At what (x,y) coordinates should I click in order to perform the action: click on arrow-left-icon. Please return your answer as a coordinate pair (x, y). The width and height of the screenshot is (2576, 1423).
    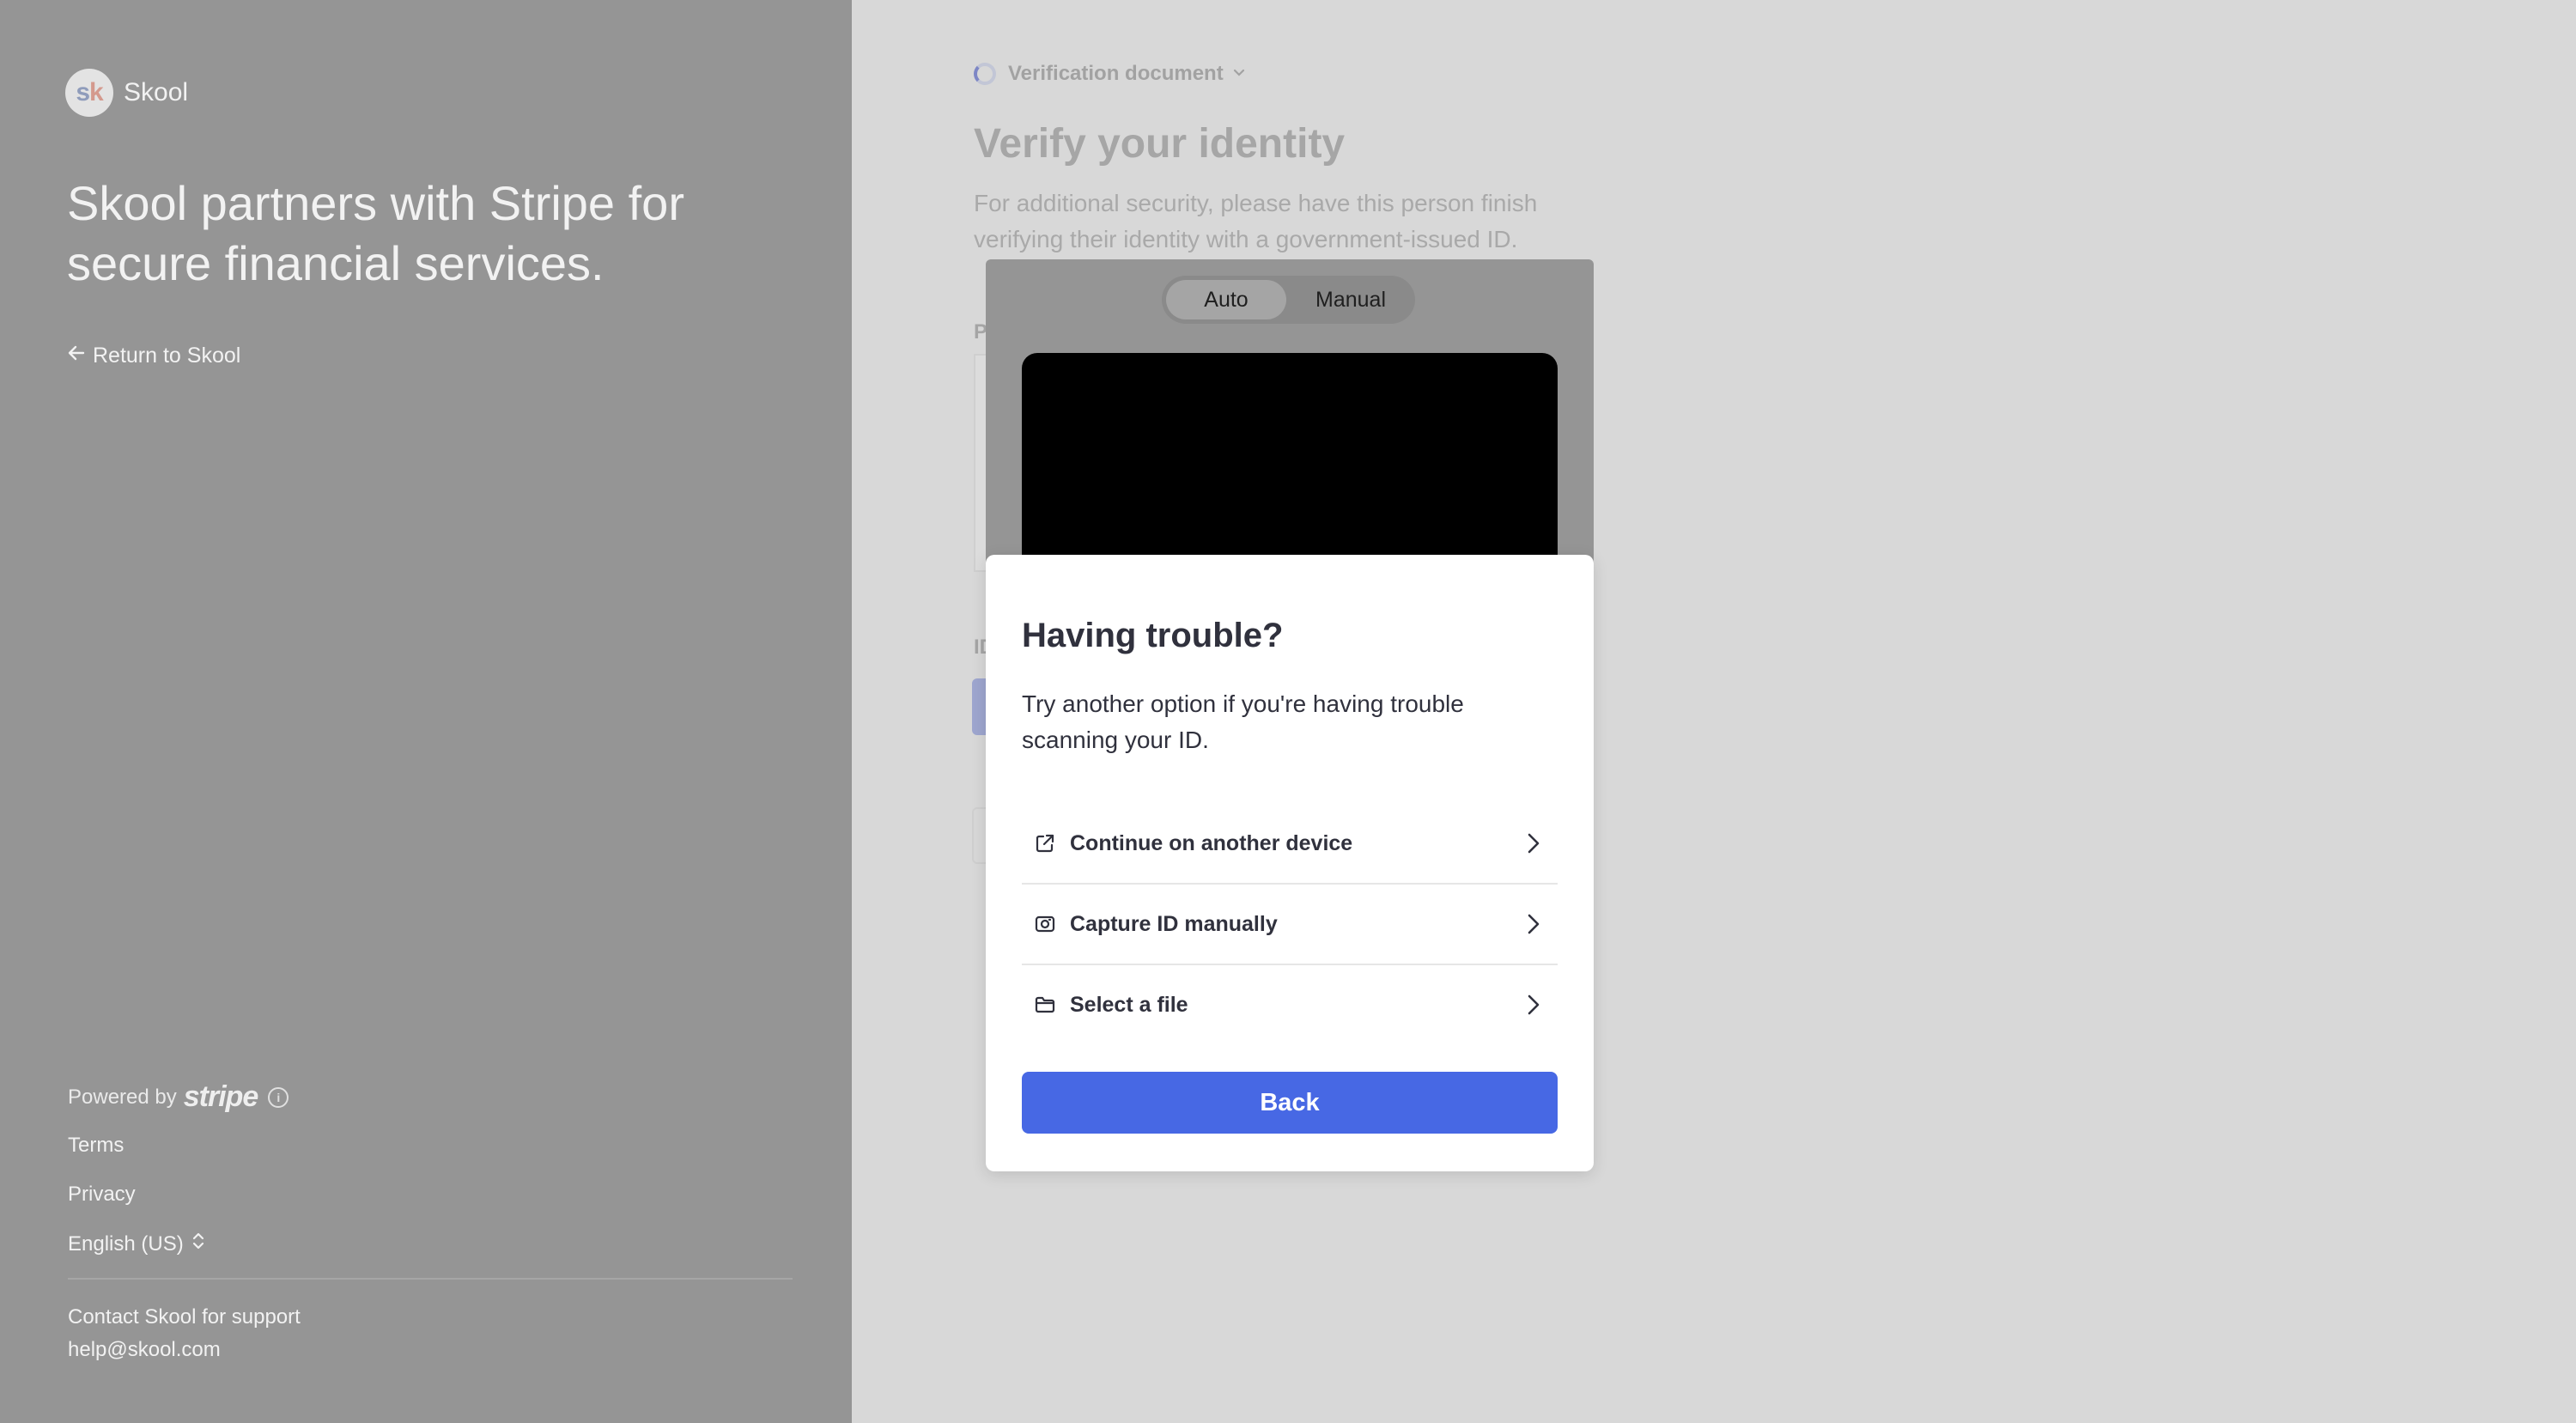
    Looking at the image, I should click on (77, 356).